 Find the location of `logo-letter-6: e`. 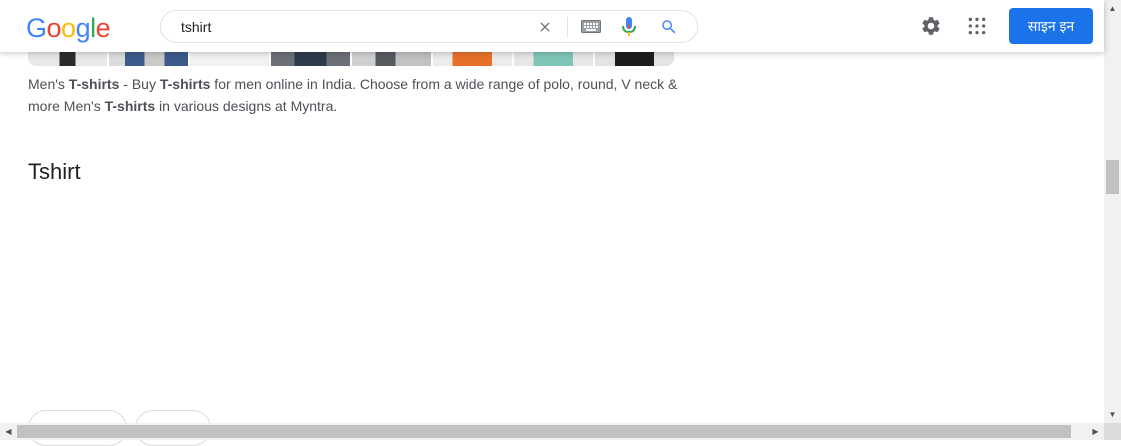

logo-letter-6: e is located at coordinates (103, 28).